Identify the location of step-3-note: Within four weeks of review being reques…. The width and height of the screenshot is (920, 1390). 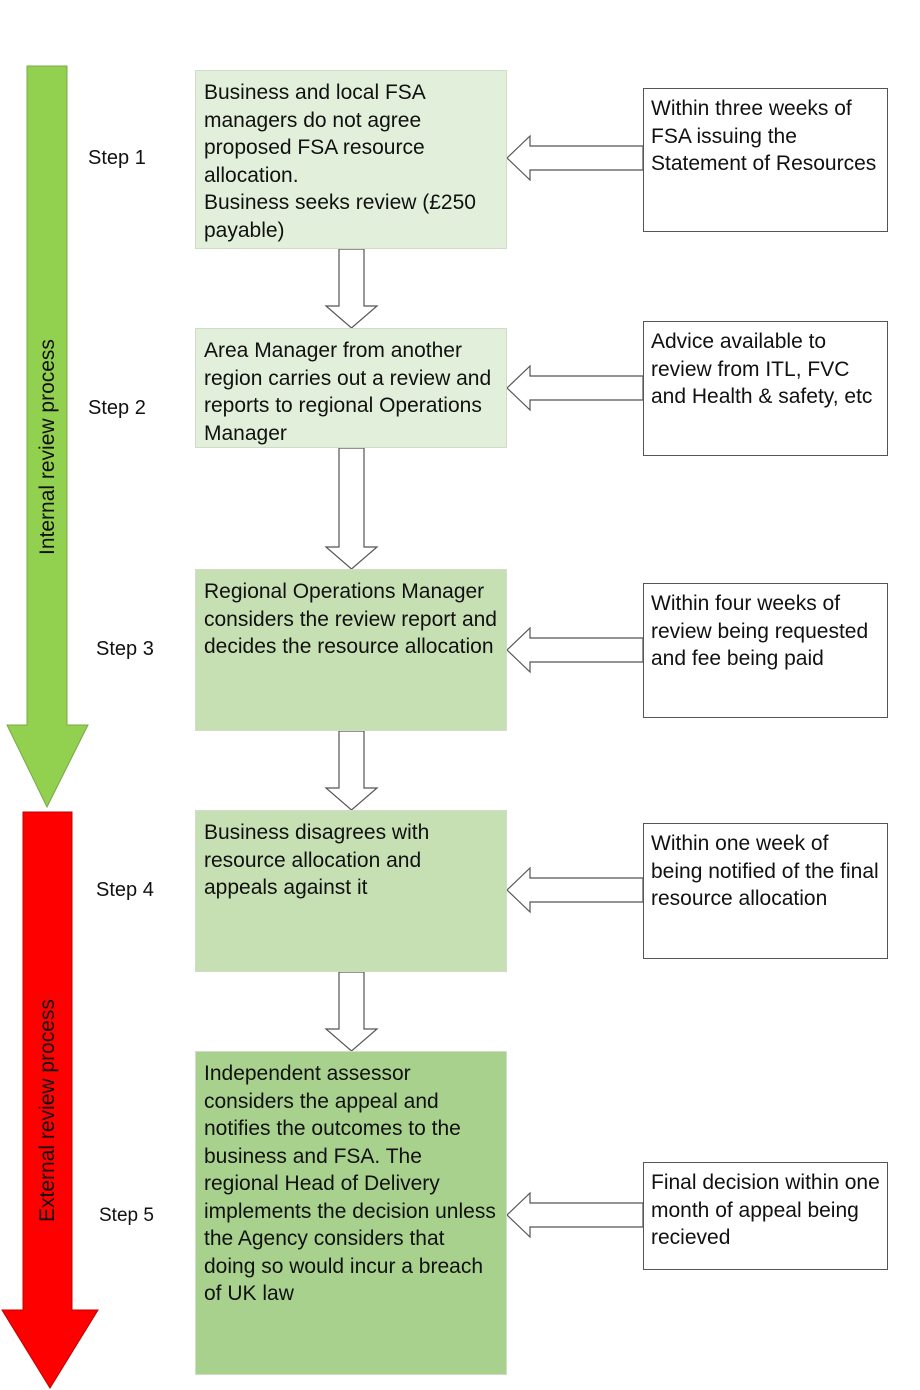
(765, 650).